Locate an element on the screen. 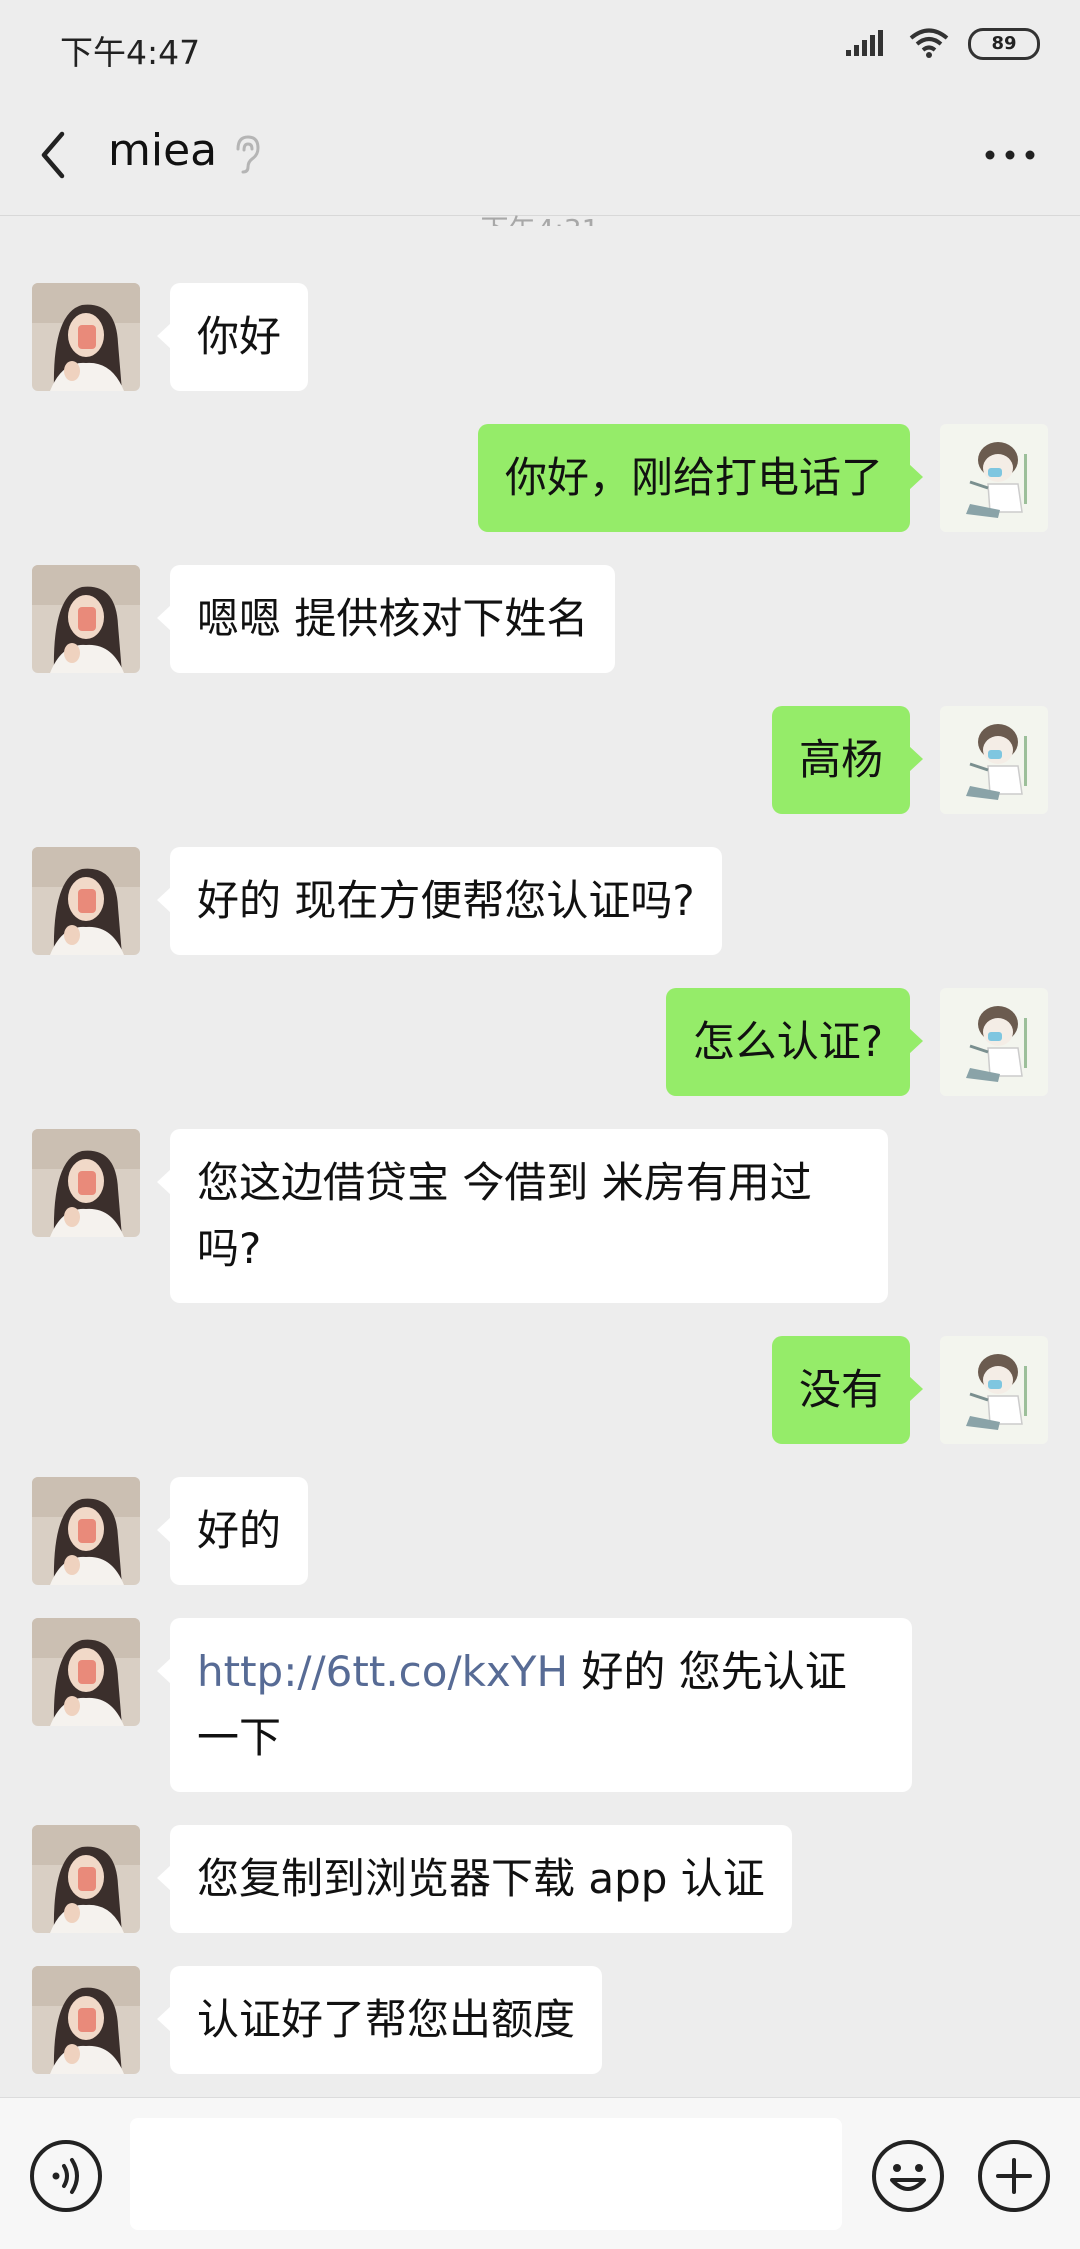 The image size is (1080, 2249). battery-indicator: 89 is located at coordinates (1004, 44).